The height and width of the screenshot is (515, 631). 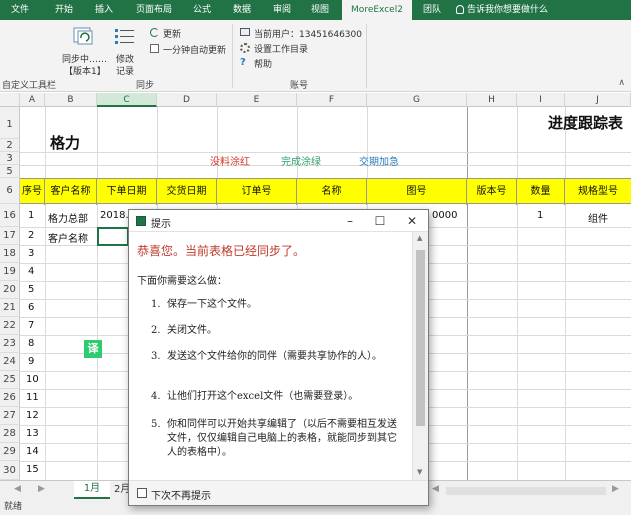 I want to click on scroll-right-icon: ▶, so click(x=615, y=489).